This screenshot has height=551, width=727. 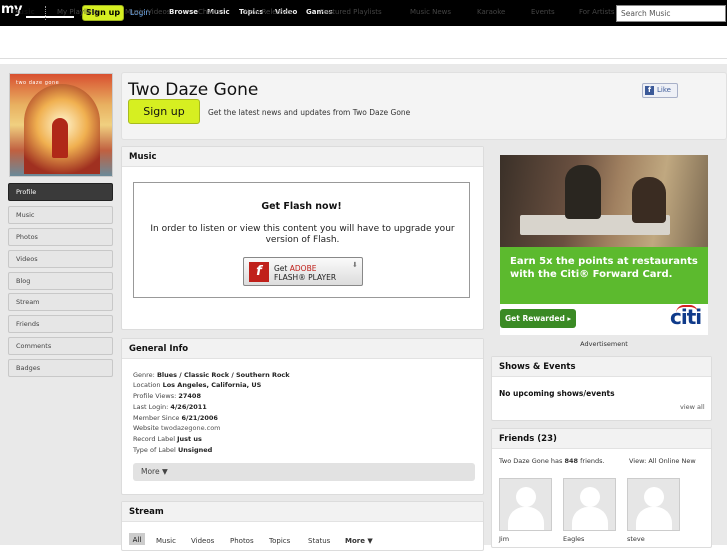 I want to click on info-website: Website twodazegone.com, so click(x=177, y=428).